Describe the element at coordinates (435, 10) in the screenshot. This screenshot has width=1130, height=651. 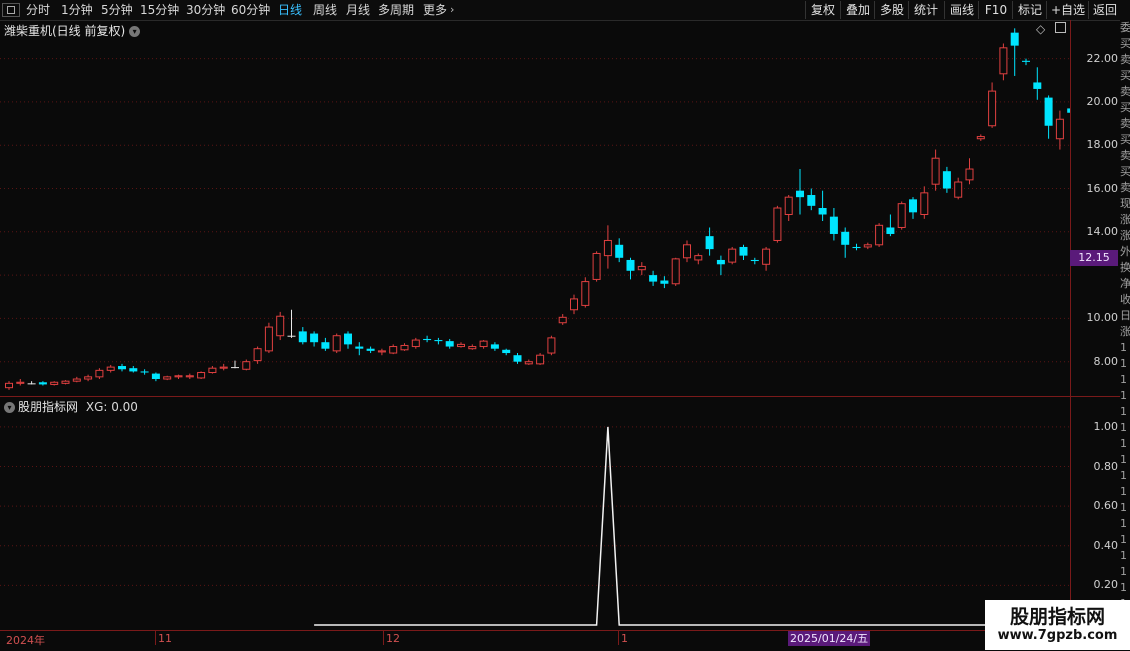
I see `period-tab-10: 更多` at that location.